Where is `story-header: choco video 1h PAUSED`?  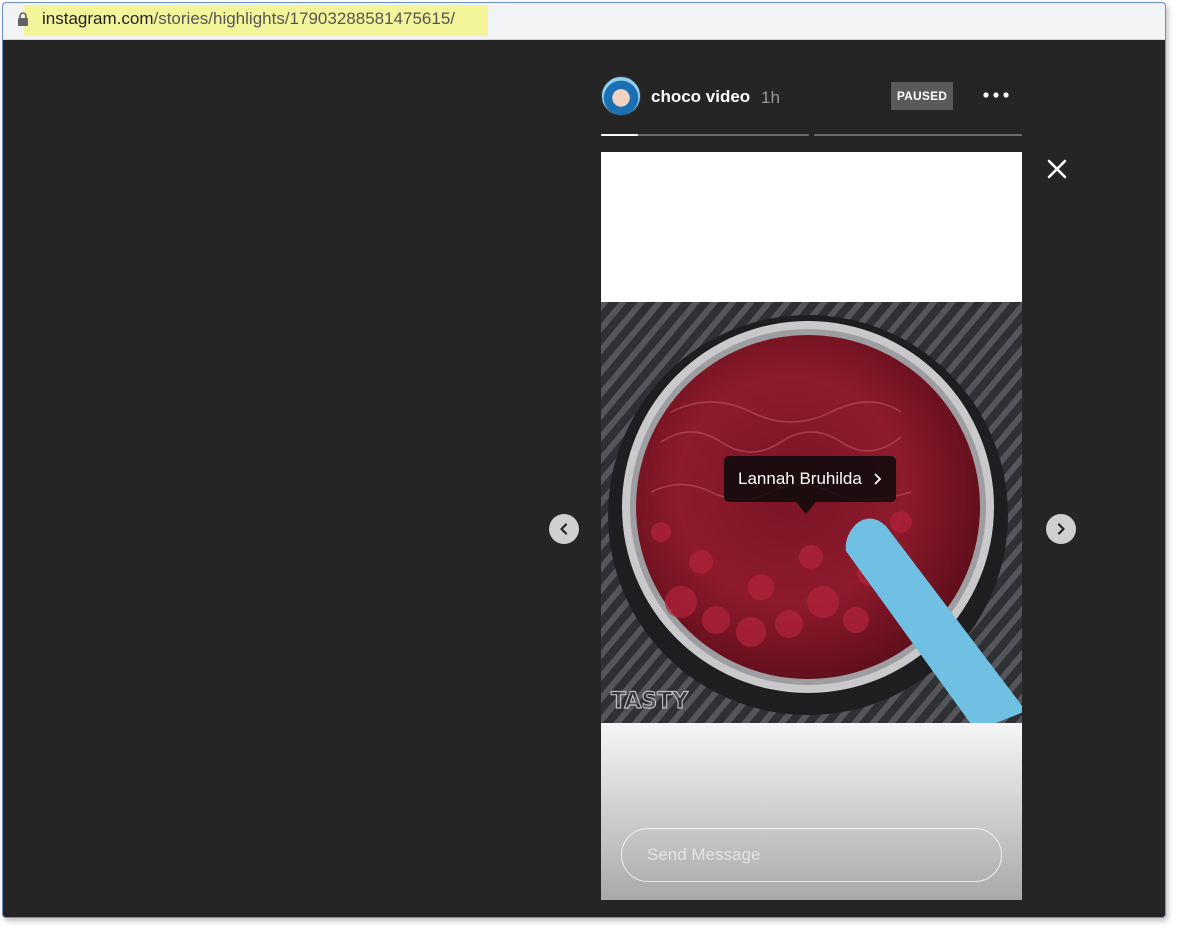
story-header: choco video 1h PAUSED is located at coordinates (811, 96).